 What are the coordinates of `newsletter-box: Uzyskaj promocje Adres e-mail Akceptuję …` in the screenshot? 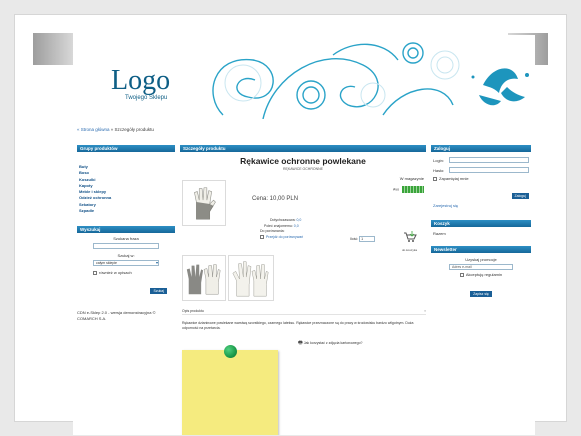 It's located at (481, 278).